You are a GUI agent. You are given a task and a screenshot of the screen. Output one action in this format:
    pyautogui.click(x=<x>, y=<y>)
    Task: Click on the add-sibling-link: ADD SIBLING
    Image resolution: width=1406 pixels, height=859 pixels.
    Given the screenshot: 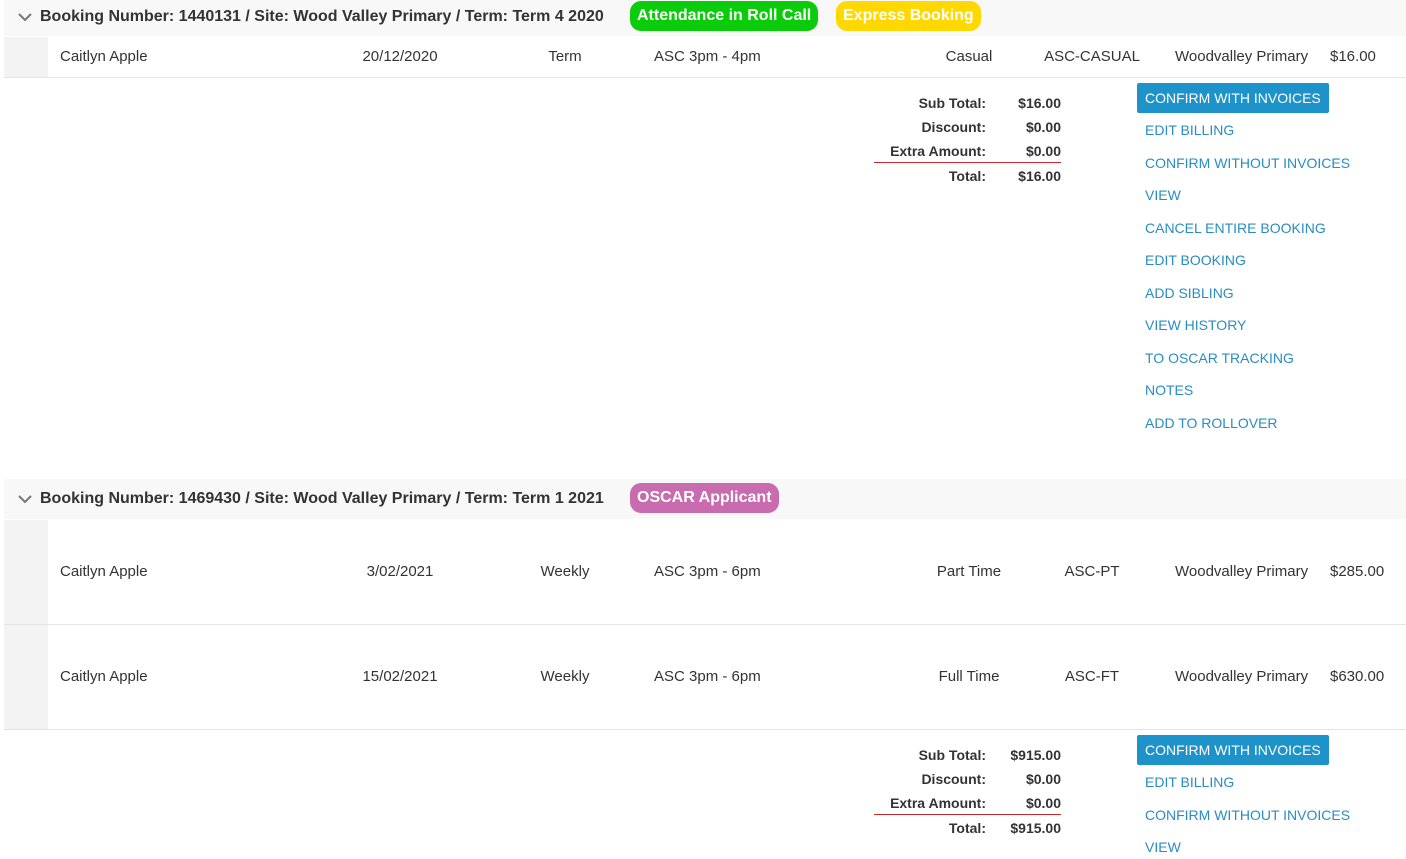 What is the action you would take?
    pyautogui.click(x=1189, y=293)
    